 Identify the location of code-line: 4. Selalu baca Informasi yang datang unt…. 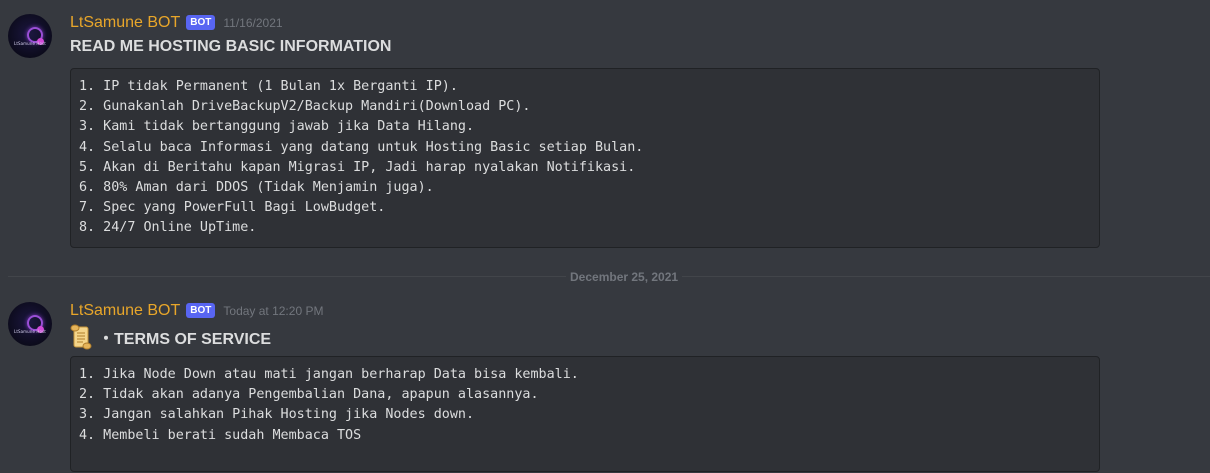
(361, 147).